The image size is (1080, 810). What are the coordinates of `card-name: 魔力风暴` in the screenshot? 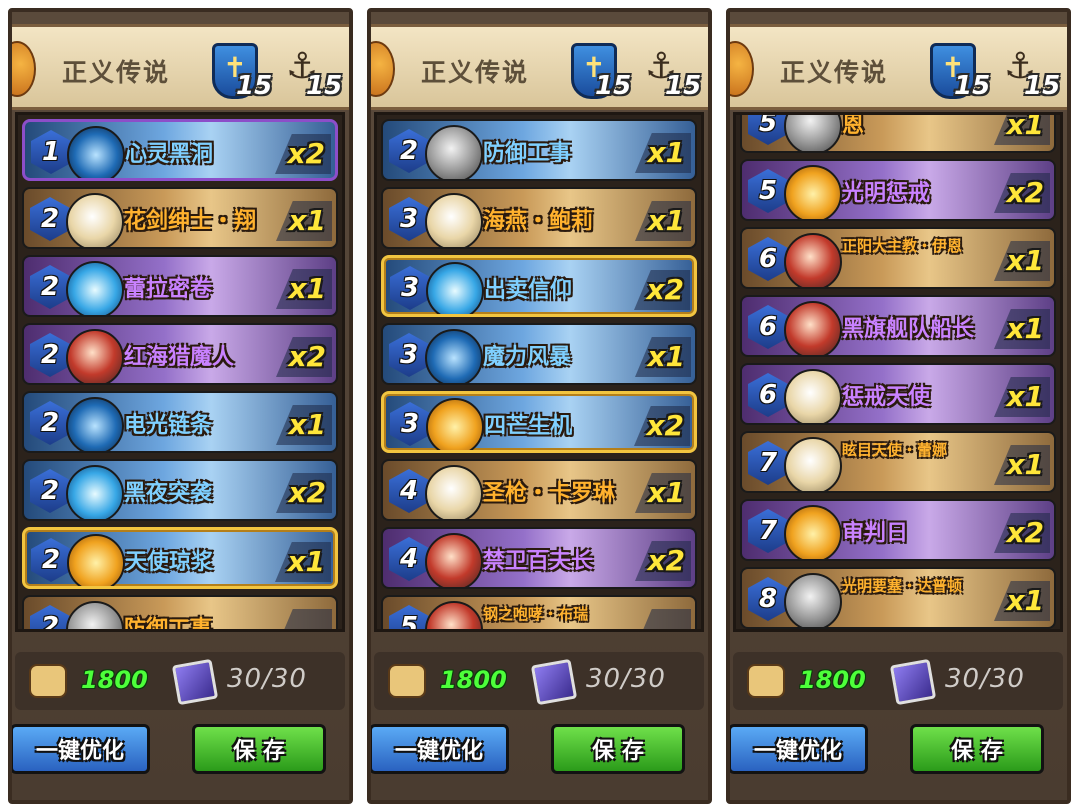 It's located at (527, 357).